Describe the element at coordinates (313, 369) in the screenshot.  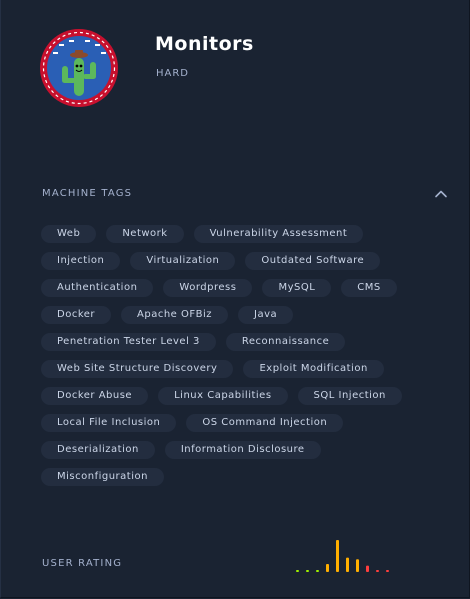
I see `machine-tag: Exploit Modification` at that location.